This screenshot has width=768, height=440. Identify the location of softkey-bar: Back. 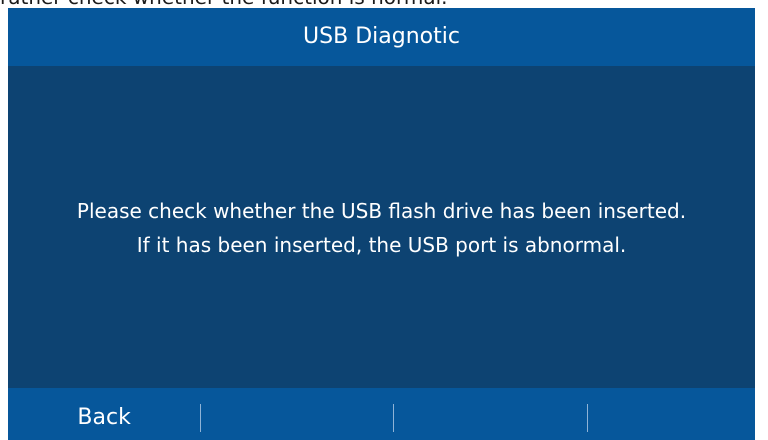
(381, 414).